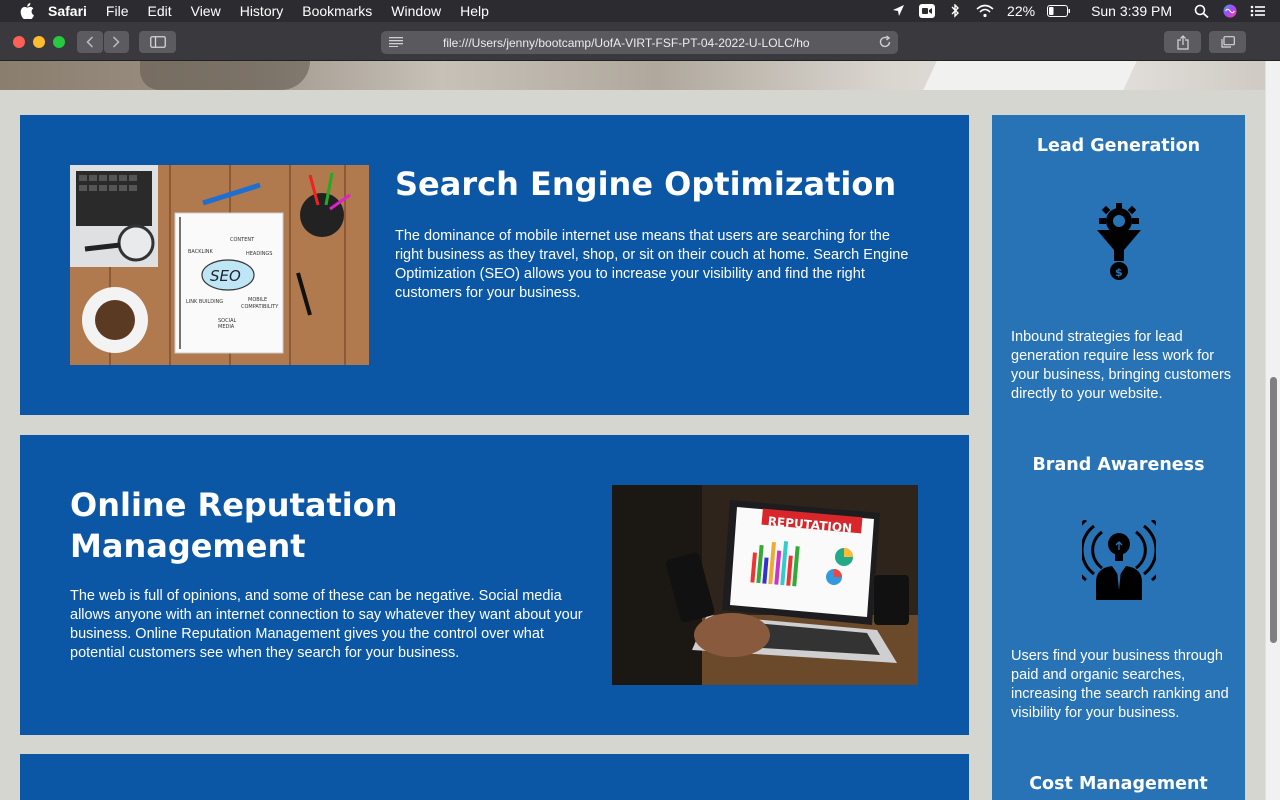 This screenshot has width=1280, height=800. Describe the element at coordinates (39, 42) in the screenshot. I see `window-minimize-button` at that location.